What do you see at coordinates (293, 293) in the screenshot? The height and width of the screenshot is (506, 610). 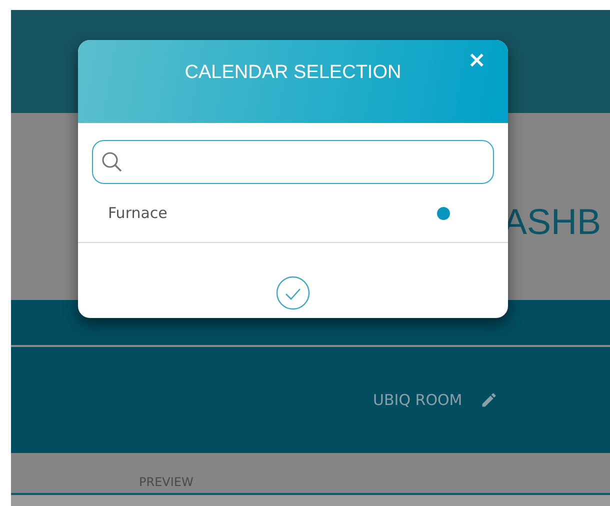 I see `confirm-button` at bounding box center [293, 293].